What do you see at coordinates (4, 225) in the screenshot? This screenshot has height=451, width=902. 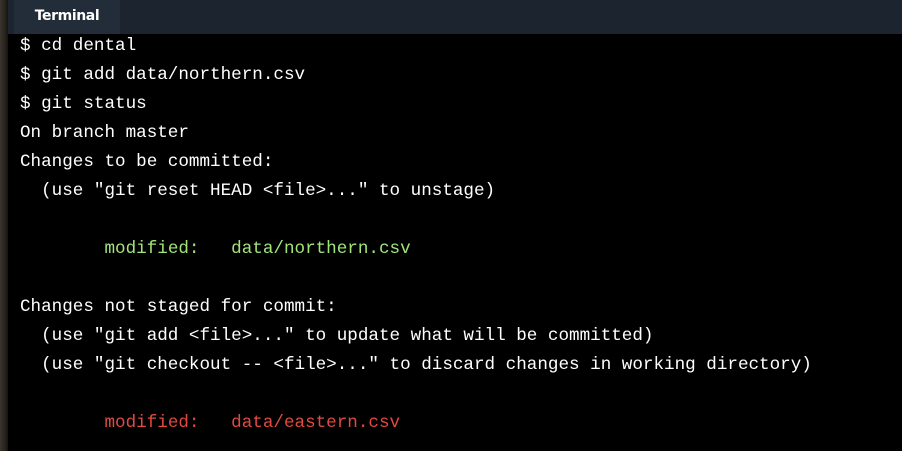 I see `window-left-edge` at bounding box center [4, 225].